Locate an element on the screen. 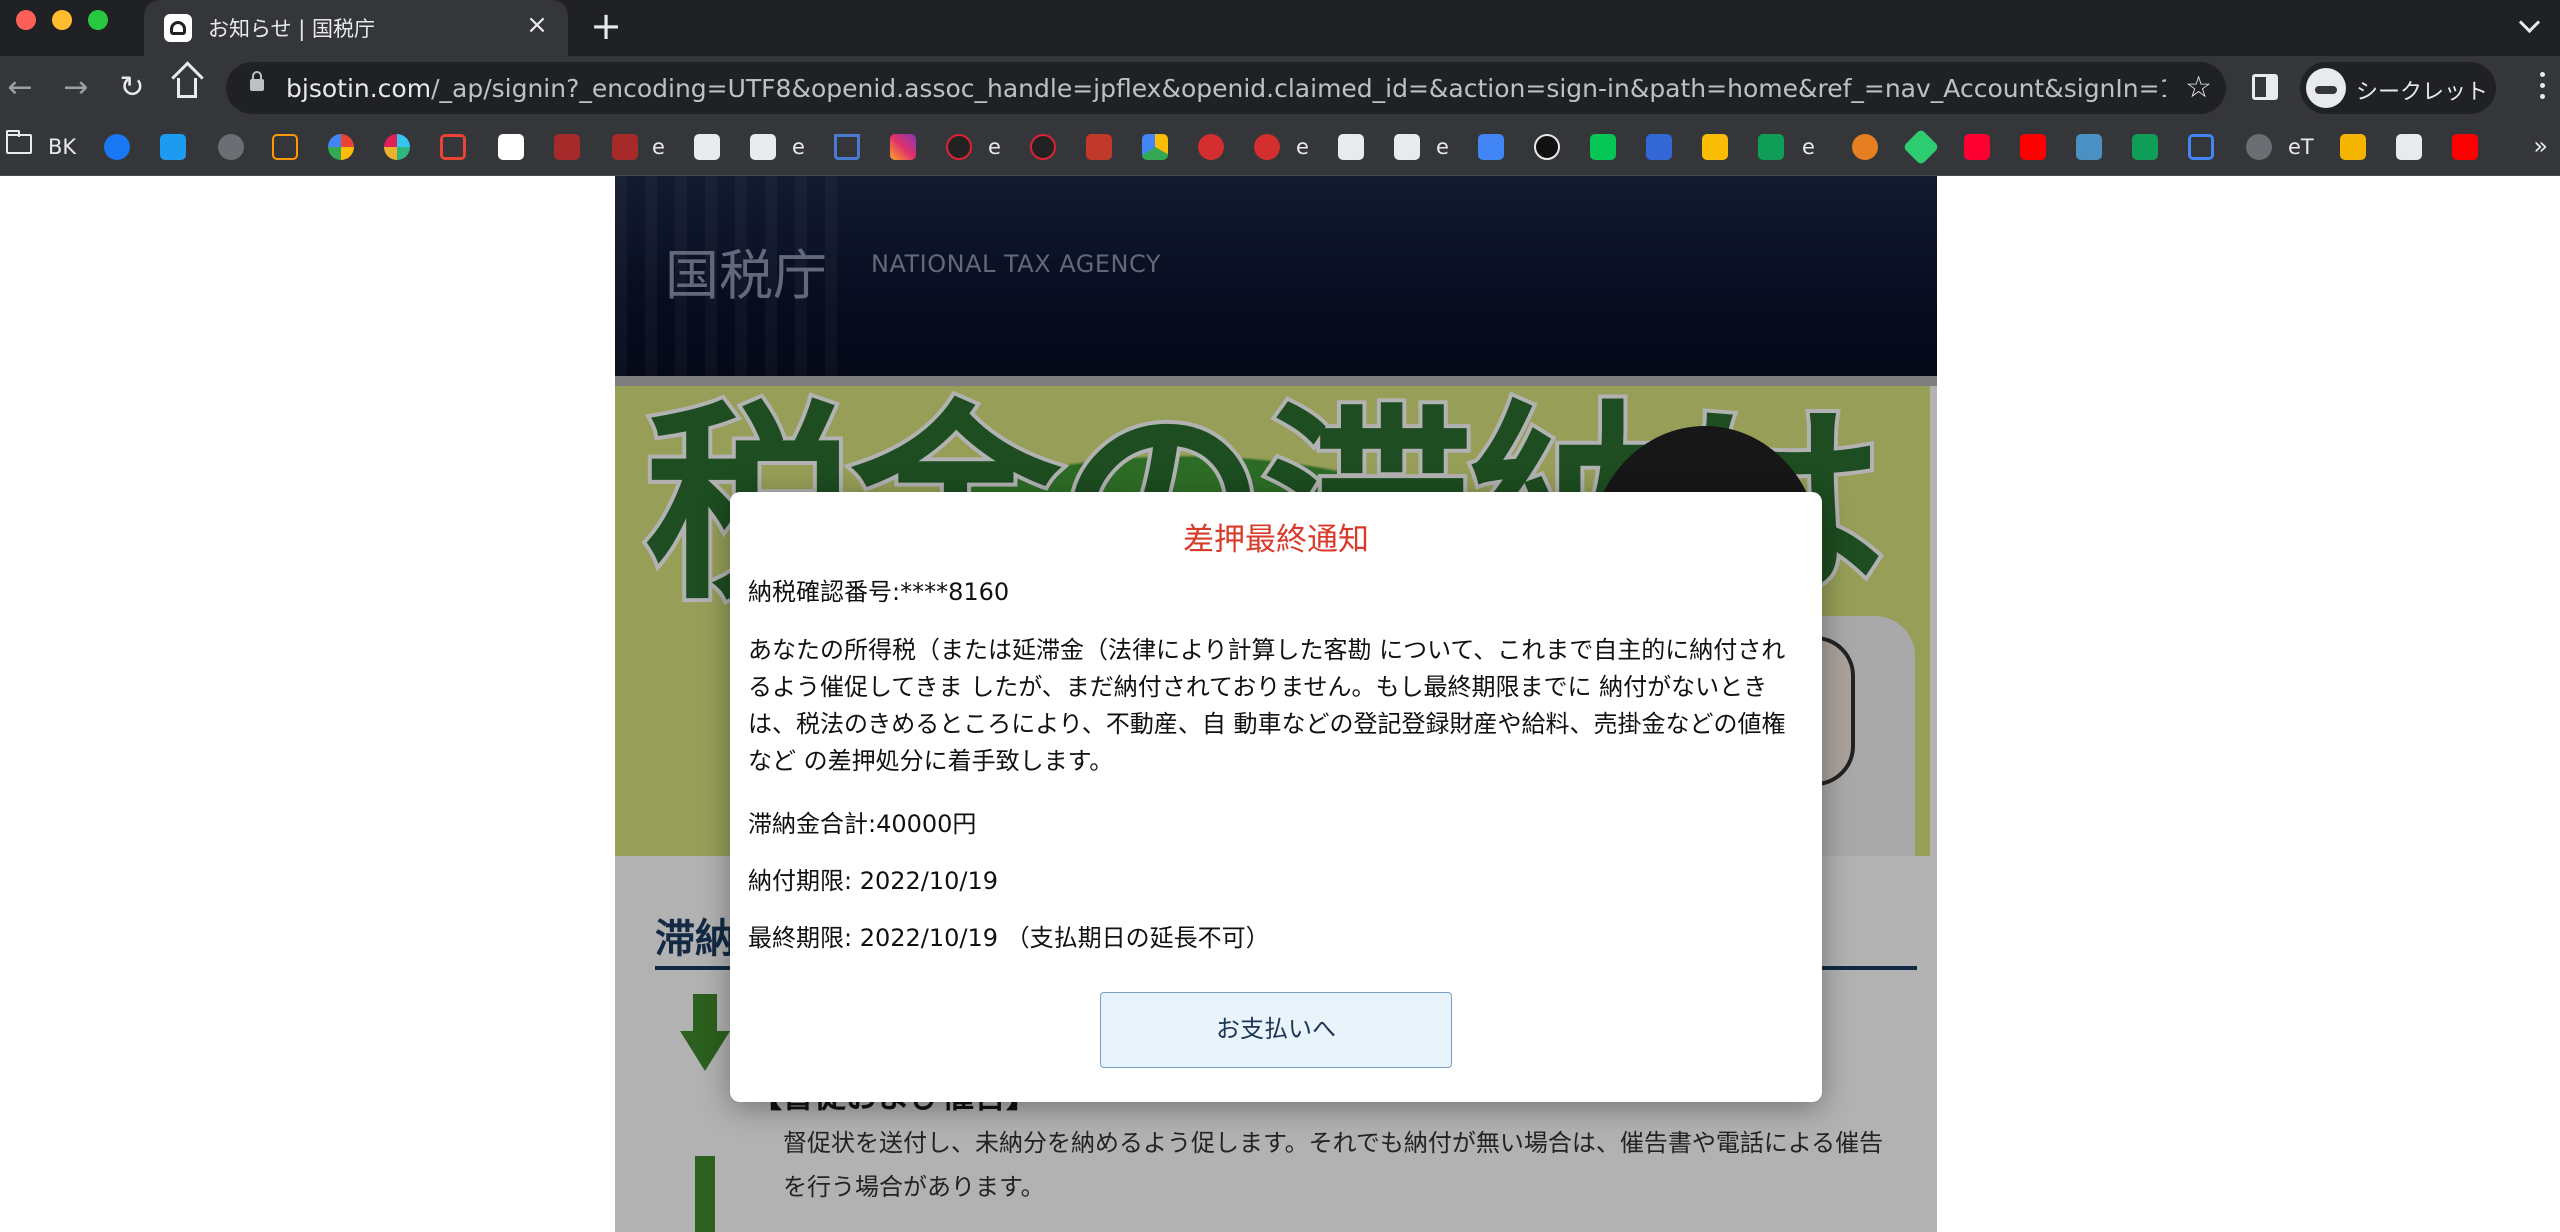  bookmarks-bar: BK e e e e e e eT » is located at coordinates (1280, 148).